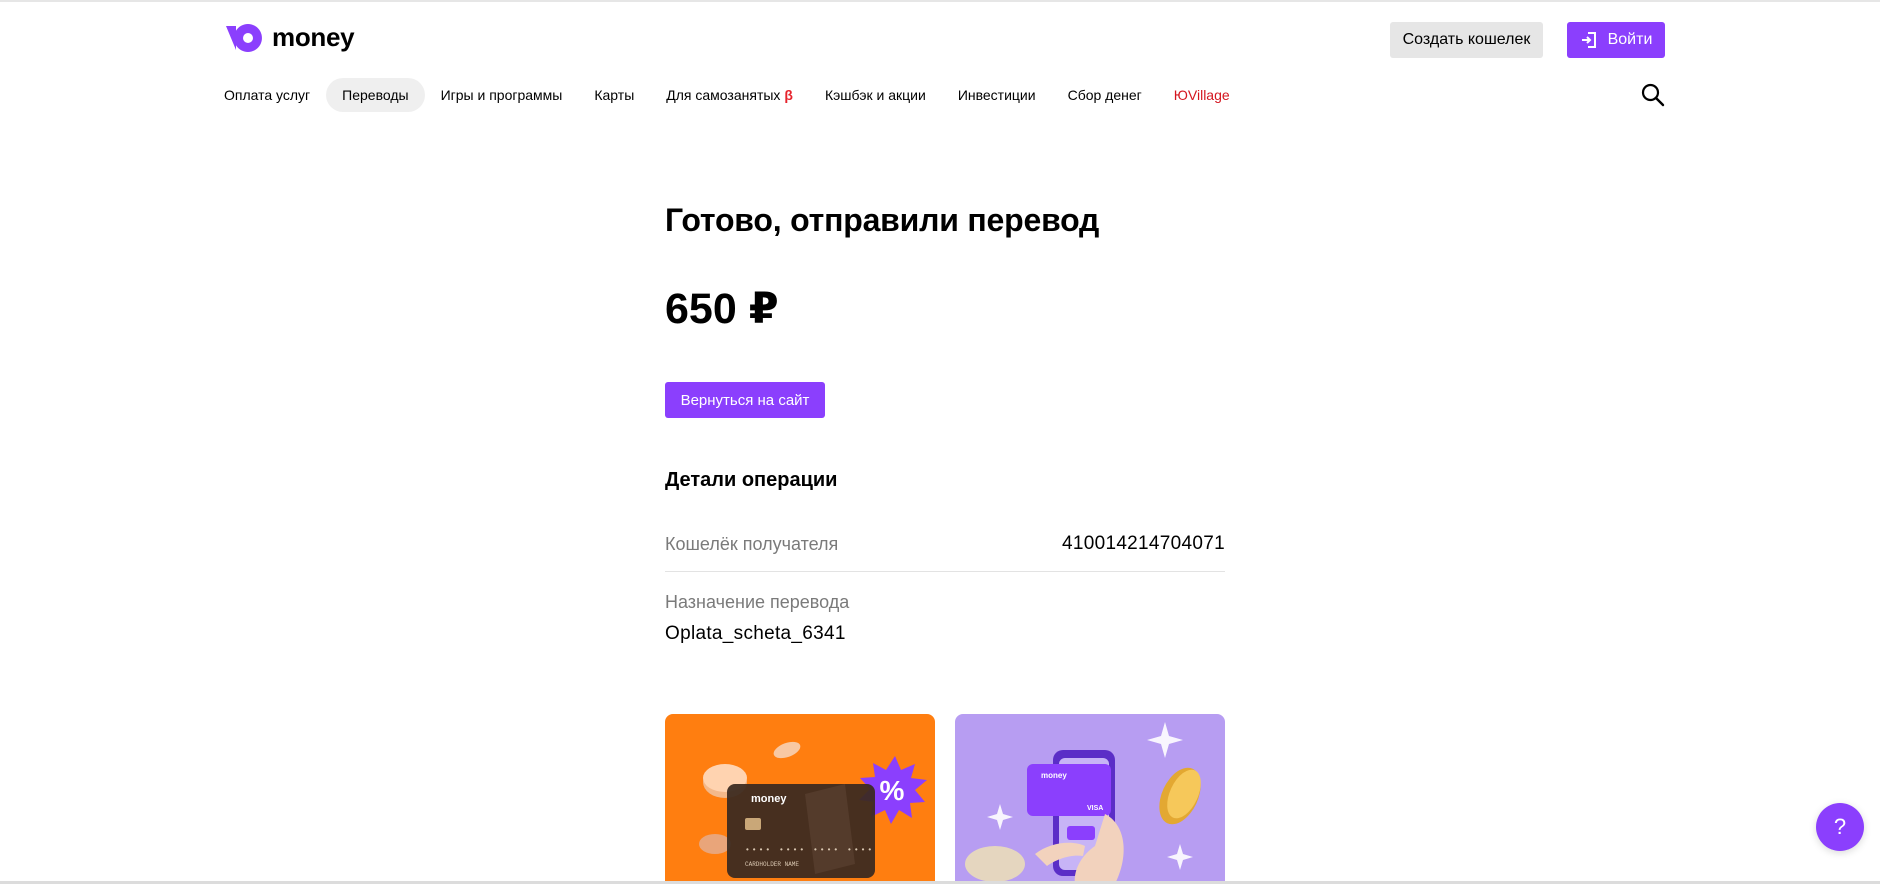 The width and height of the screenshot is (1880, 884). I want to click on yoomoney-logo: money, so click(289, 37).